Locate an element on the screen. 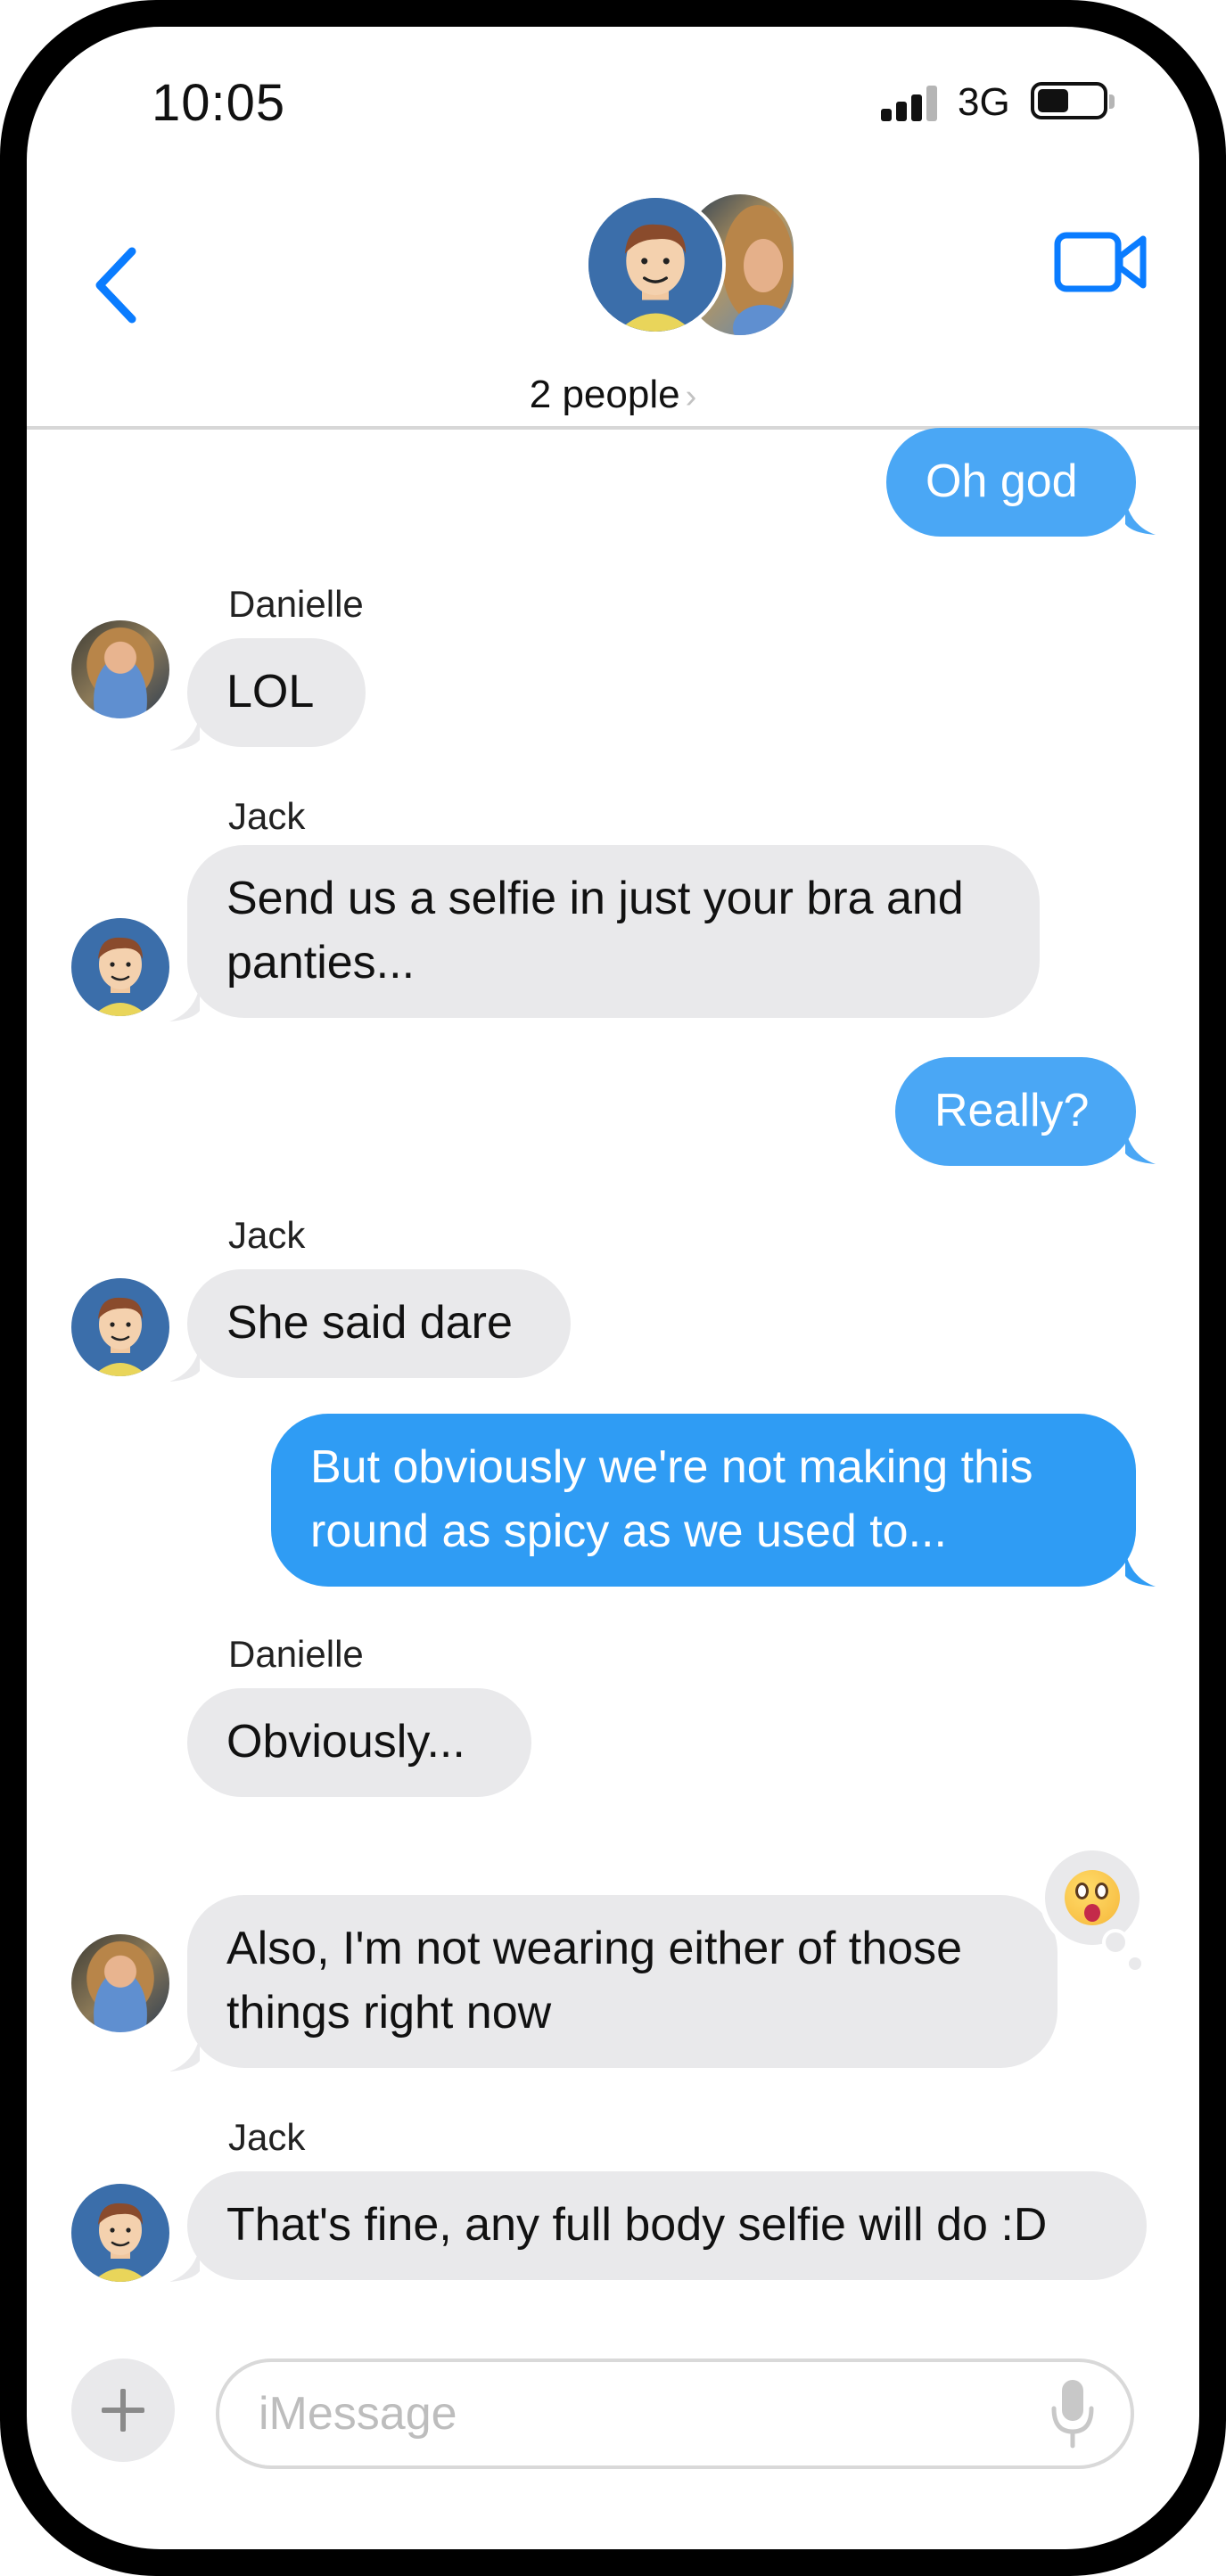  video-camera-icon is located at coordinates (1103, 262).